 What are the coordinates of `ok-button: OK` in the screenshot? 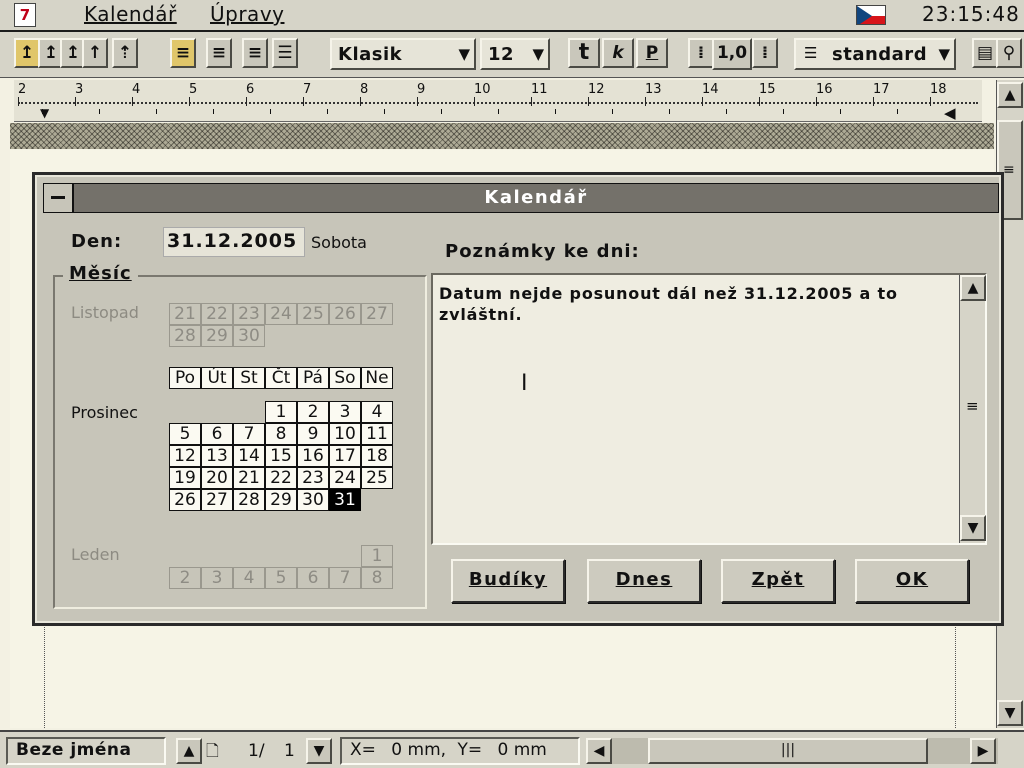 It's located at (912, 581).